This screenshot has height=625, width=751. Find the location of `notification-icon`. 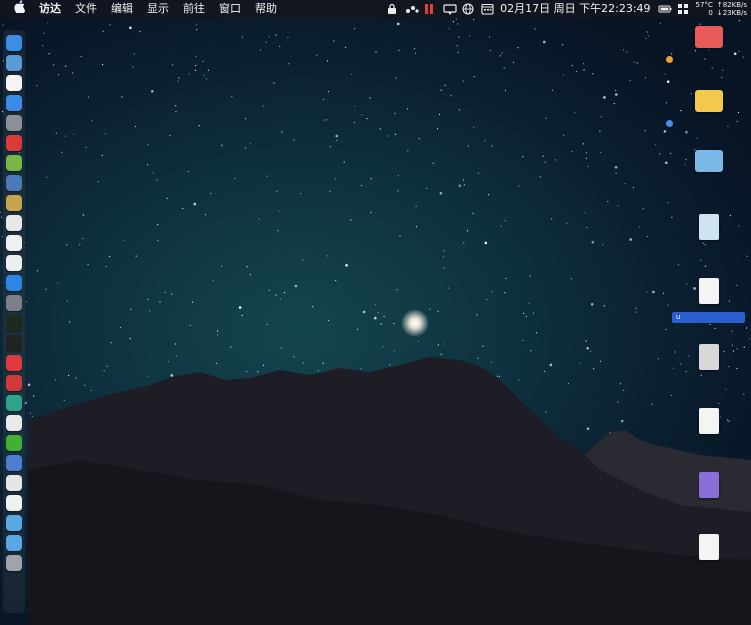

notification-icon is located at coordinates (450, 9).